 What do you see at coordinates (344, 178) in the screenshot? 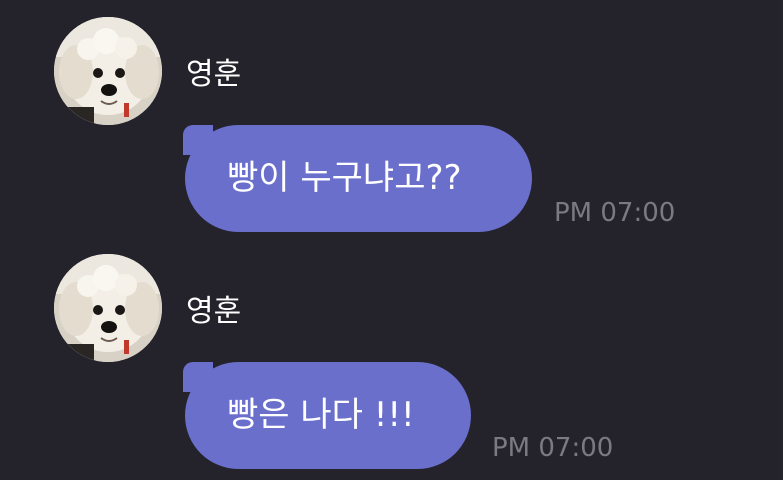
I see `message-text: 빵이 누구냐고??` at bounding box center [344, 178].